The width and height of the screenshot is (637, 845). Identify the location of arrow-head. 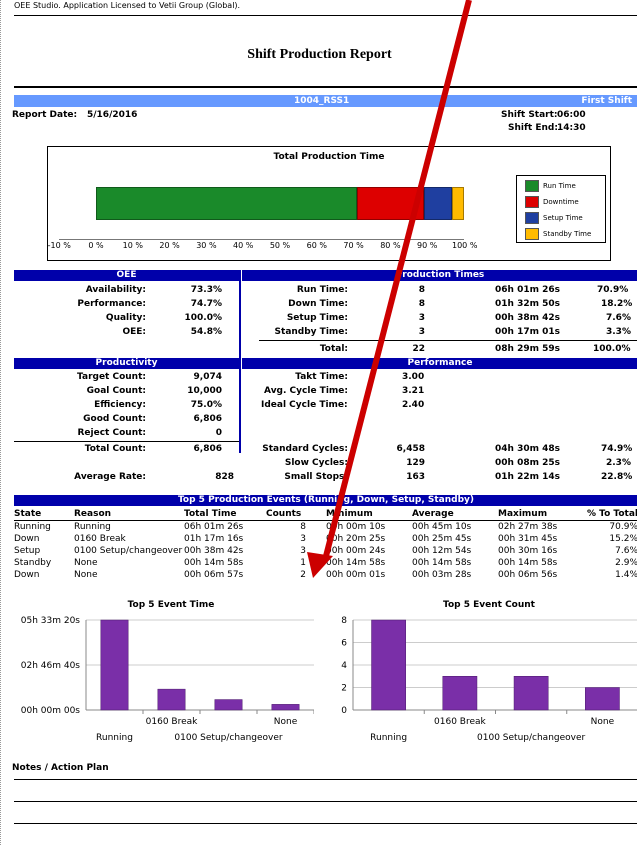
(320, 565).